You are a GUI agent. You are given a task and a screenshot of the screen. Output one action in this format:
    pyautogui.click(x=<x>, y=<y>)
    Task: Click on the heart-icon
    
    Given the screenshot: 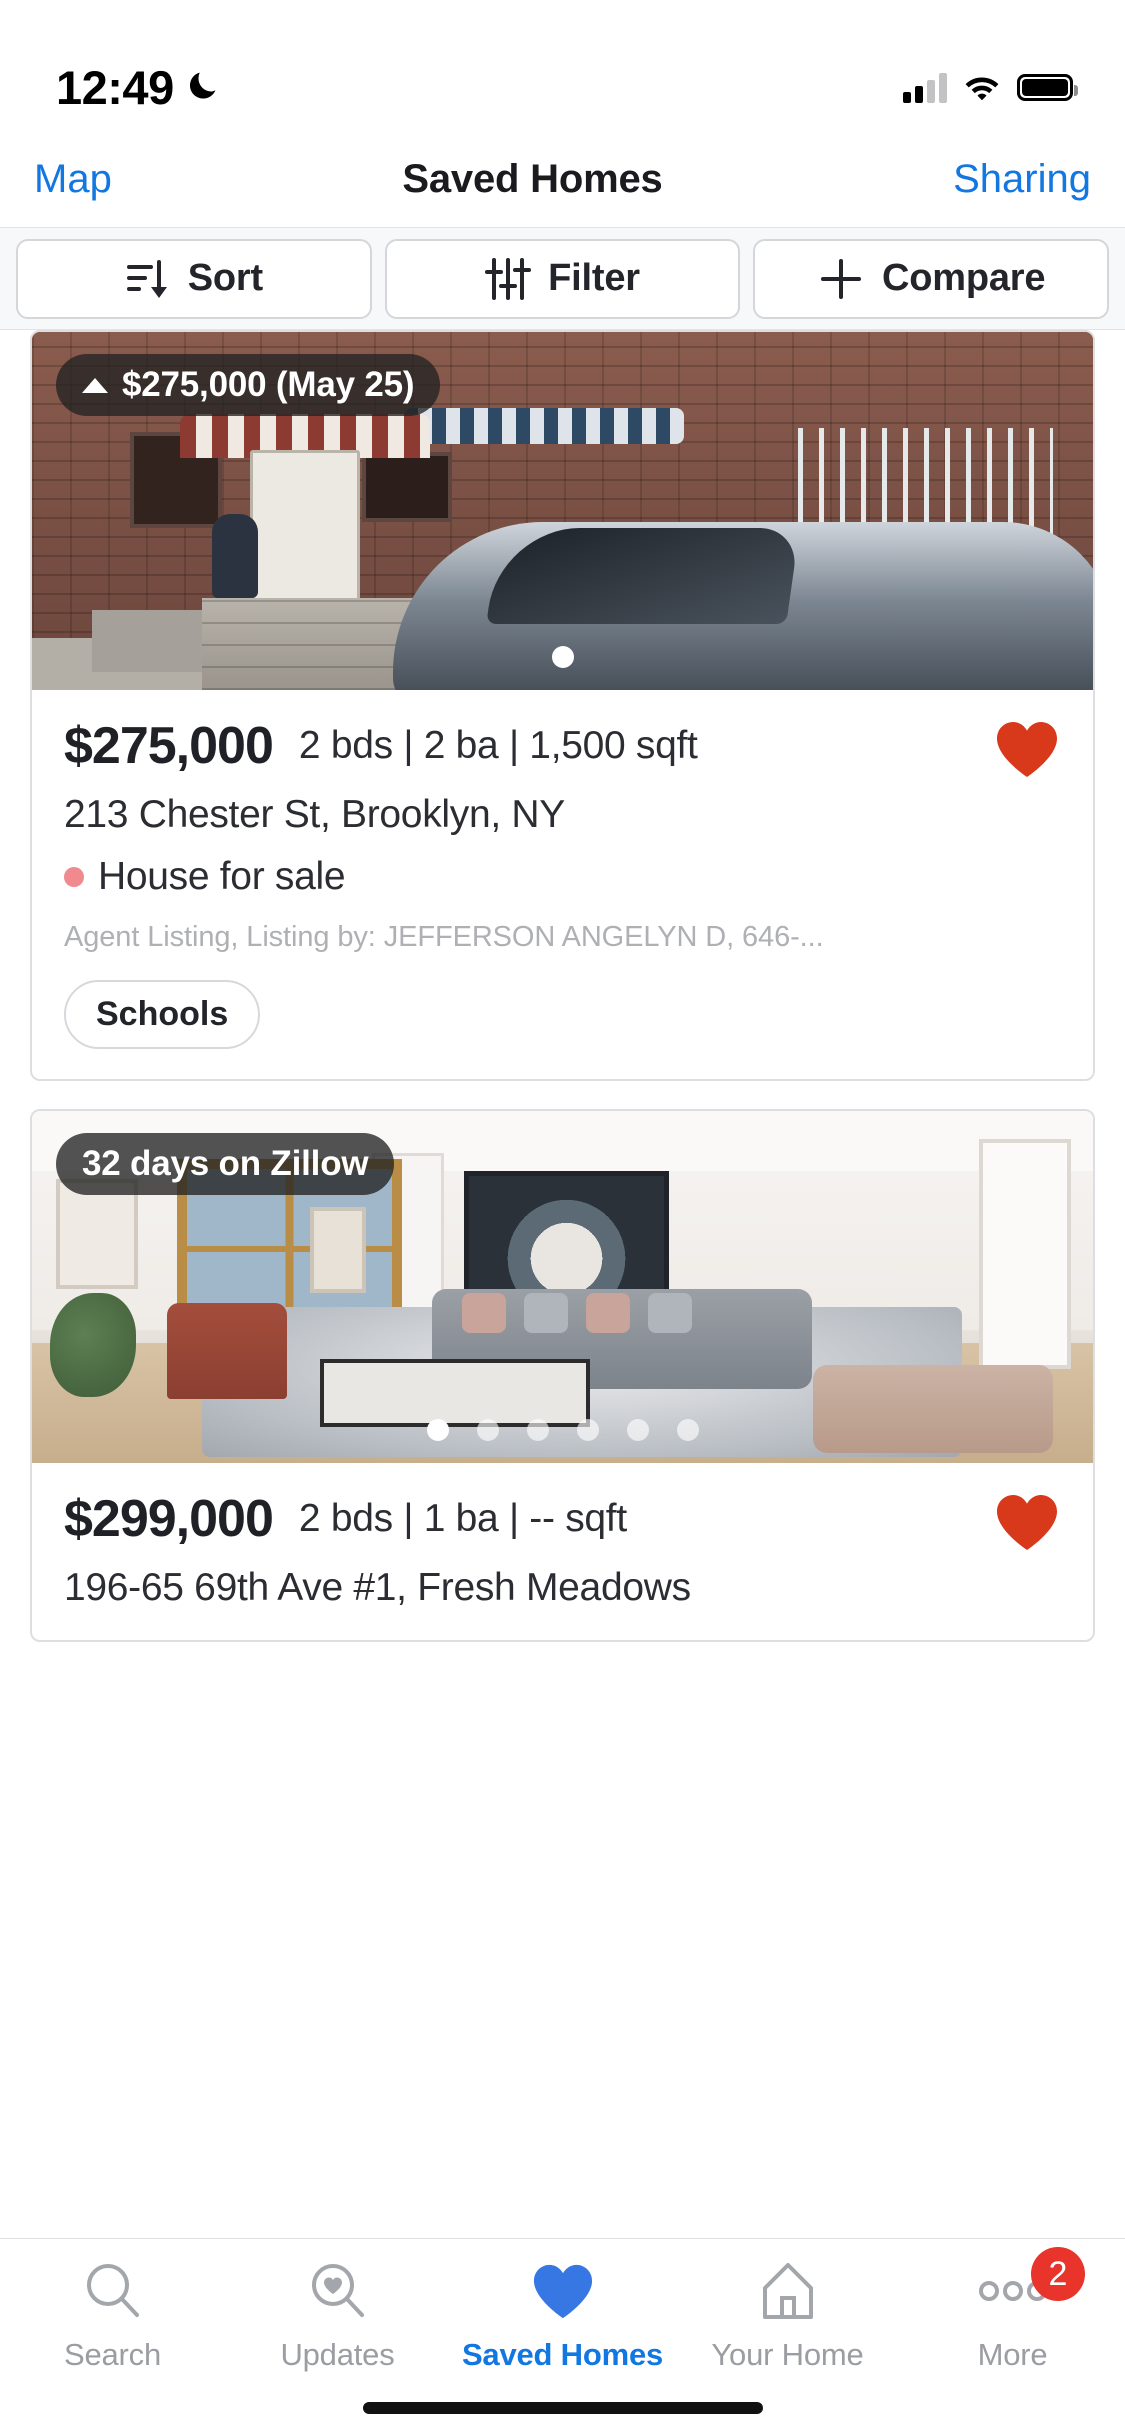 What is the action you would take?
    pyautogui.click(x=563, y=2291)
    